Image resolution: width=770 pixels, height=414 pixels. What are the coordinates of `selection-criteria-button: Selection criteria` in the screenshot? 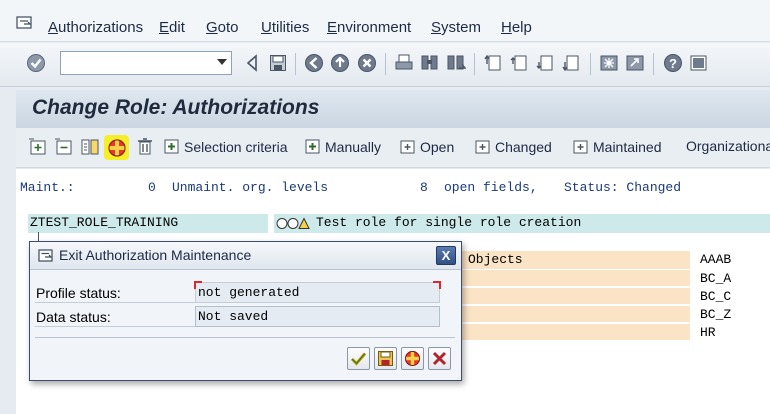 It's located at (225, 147).